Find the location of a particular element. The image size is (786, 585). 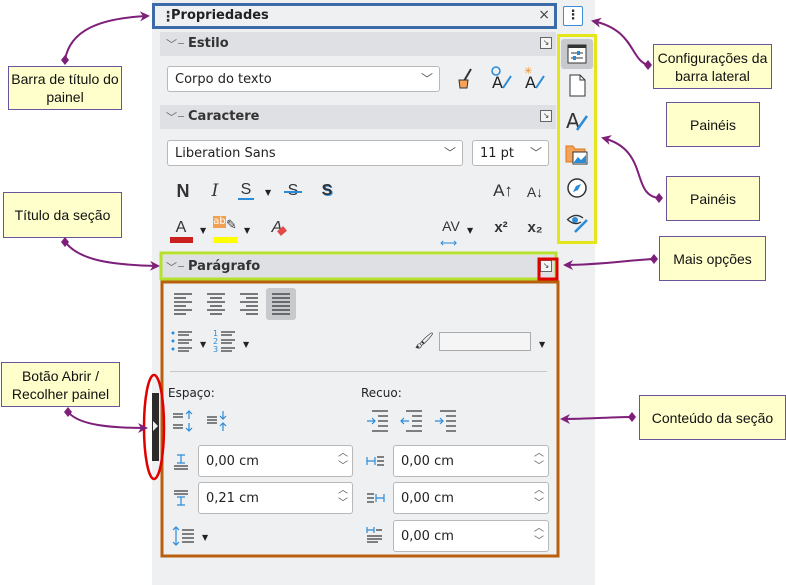

font-size-dropdown: 11 pt ﹀ is located at coordinates (510, 153).